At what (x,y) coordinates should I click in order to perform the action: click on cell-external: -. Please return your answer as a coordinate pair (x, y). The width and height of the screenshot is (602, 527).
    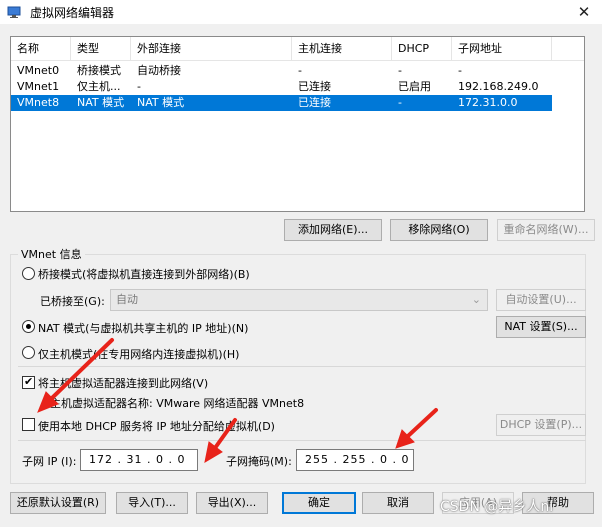
    Looking at the image, I should click on (139, 86).